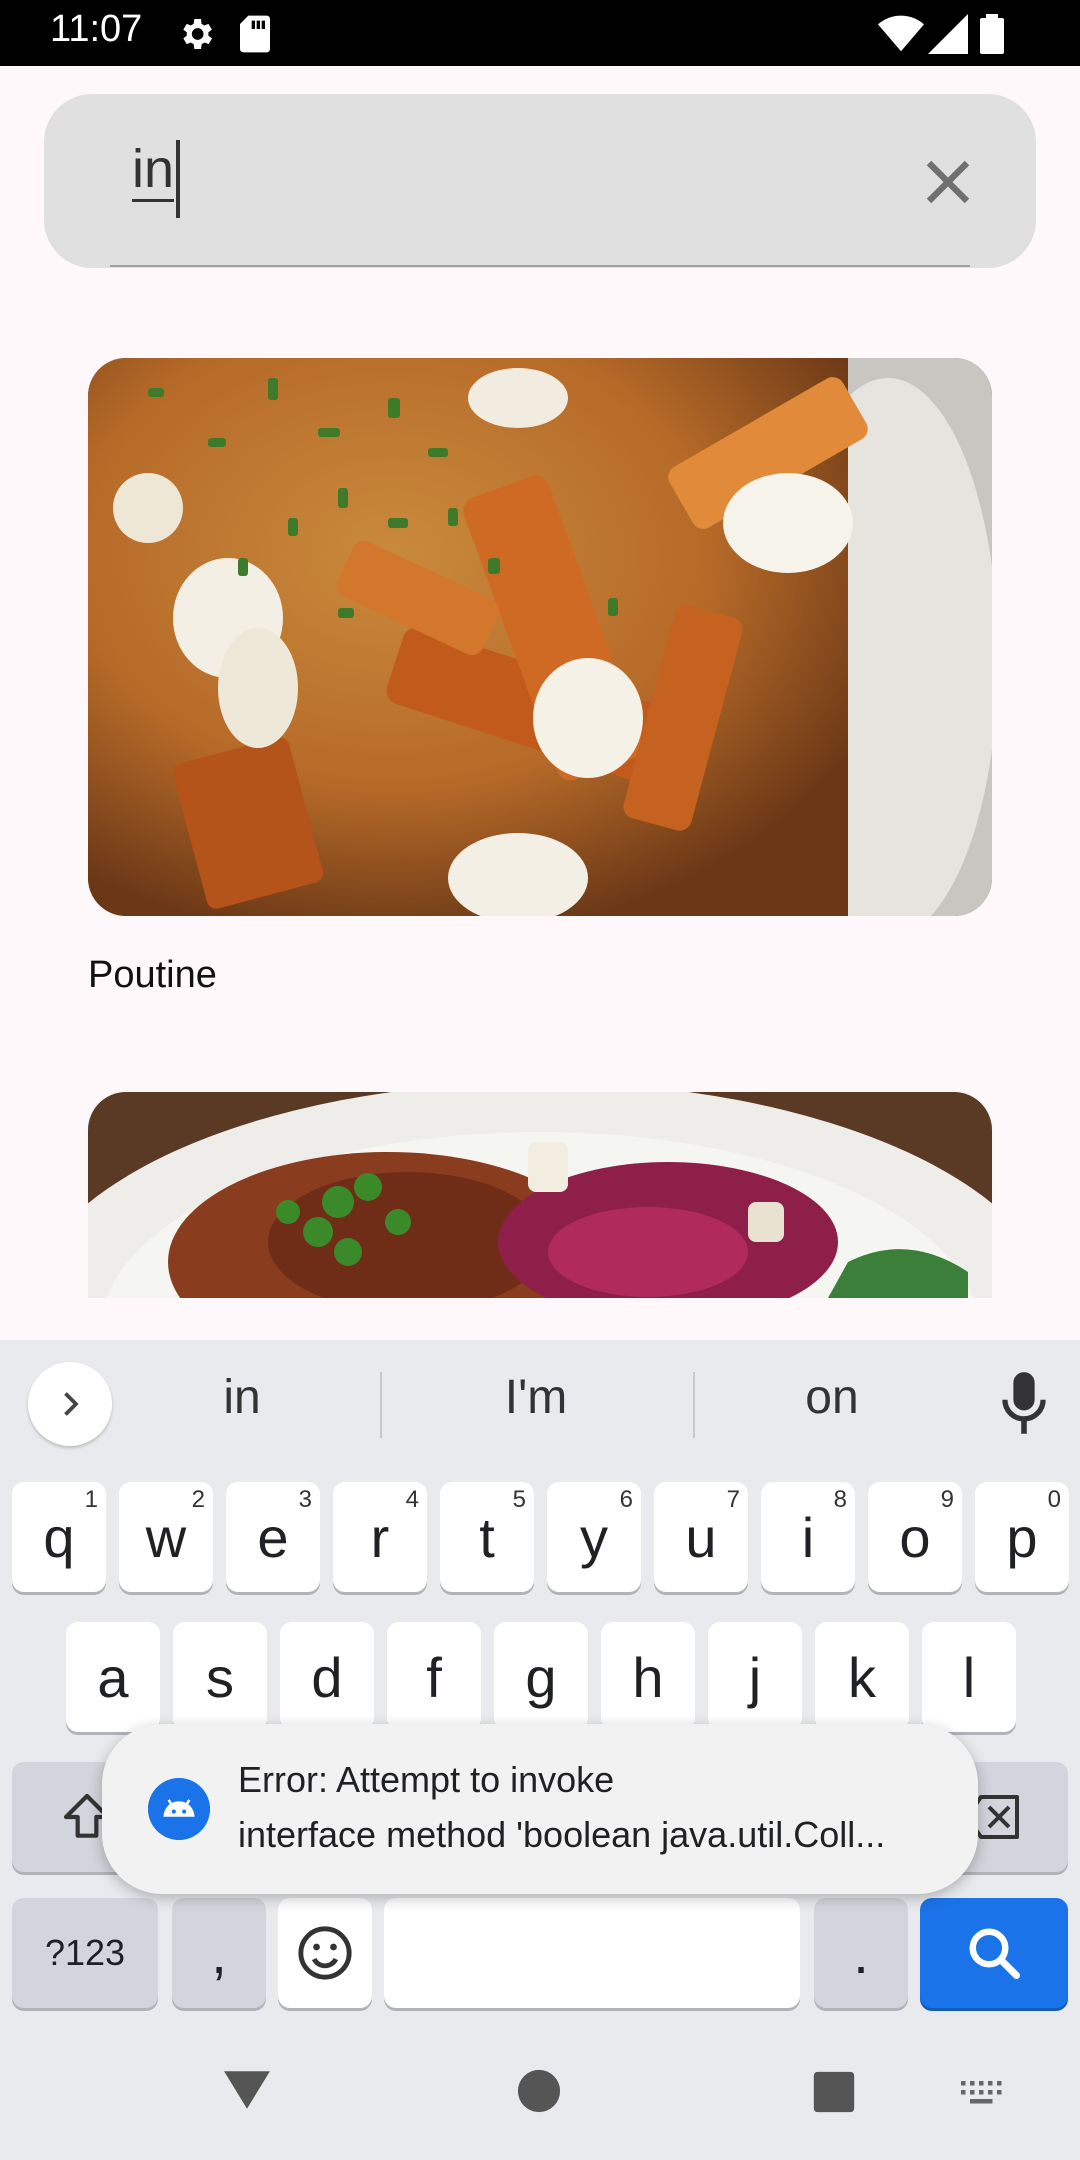 This screenshot has width=1080, height=2160. Describe the element at coordinates (220, 1677) in the screenshot. I see `key-s: s` at that location.